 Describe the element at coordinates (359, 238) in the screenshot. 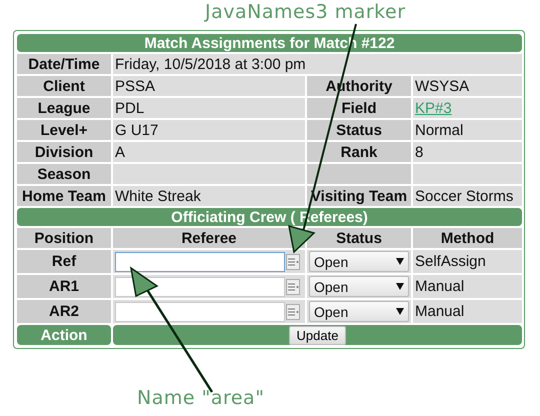

I see `column-header: Status` at that location.